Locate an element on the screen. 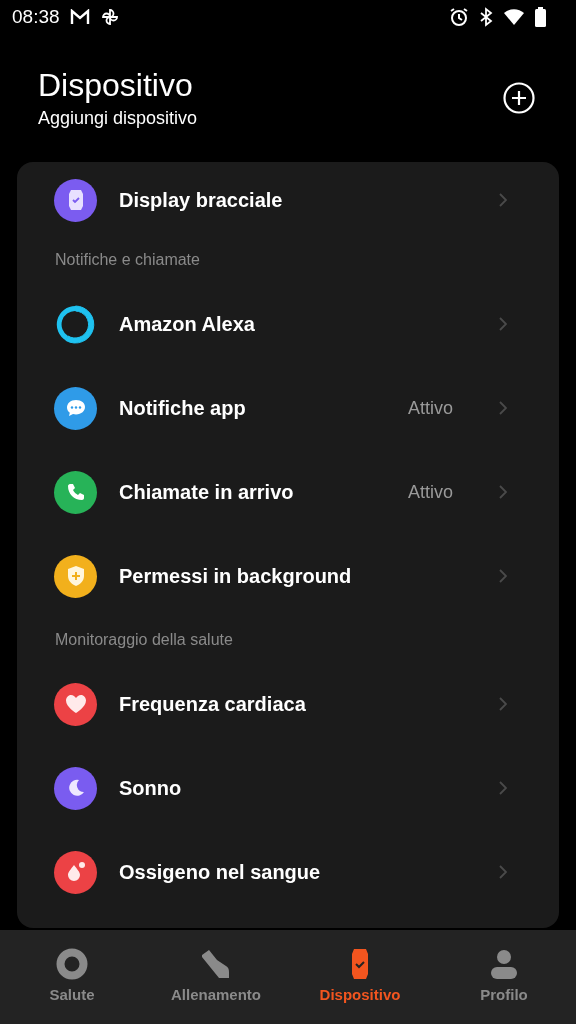  pinwheel-icon is located at coordinates (109, 17).